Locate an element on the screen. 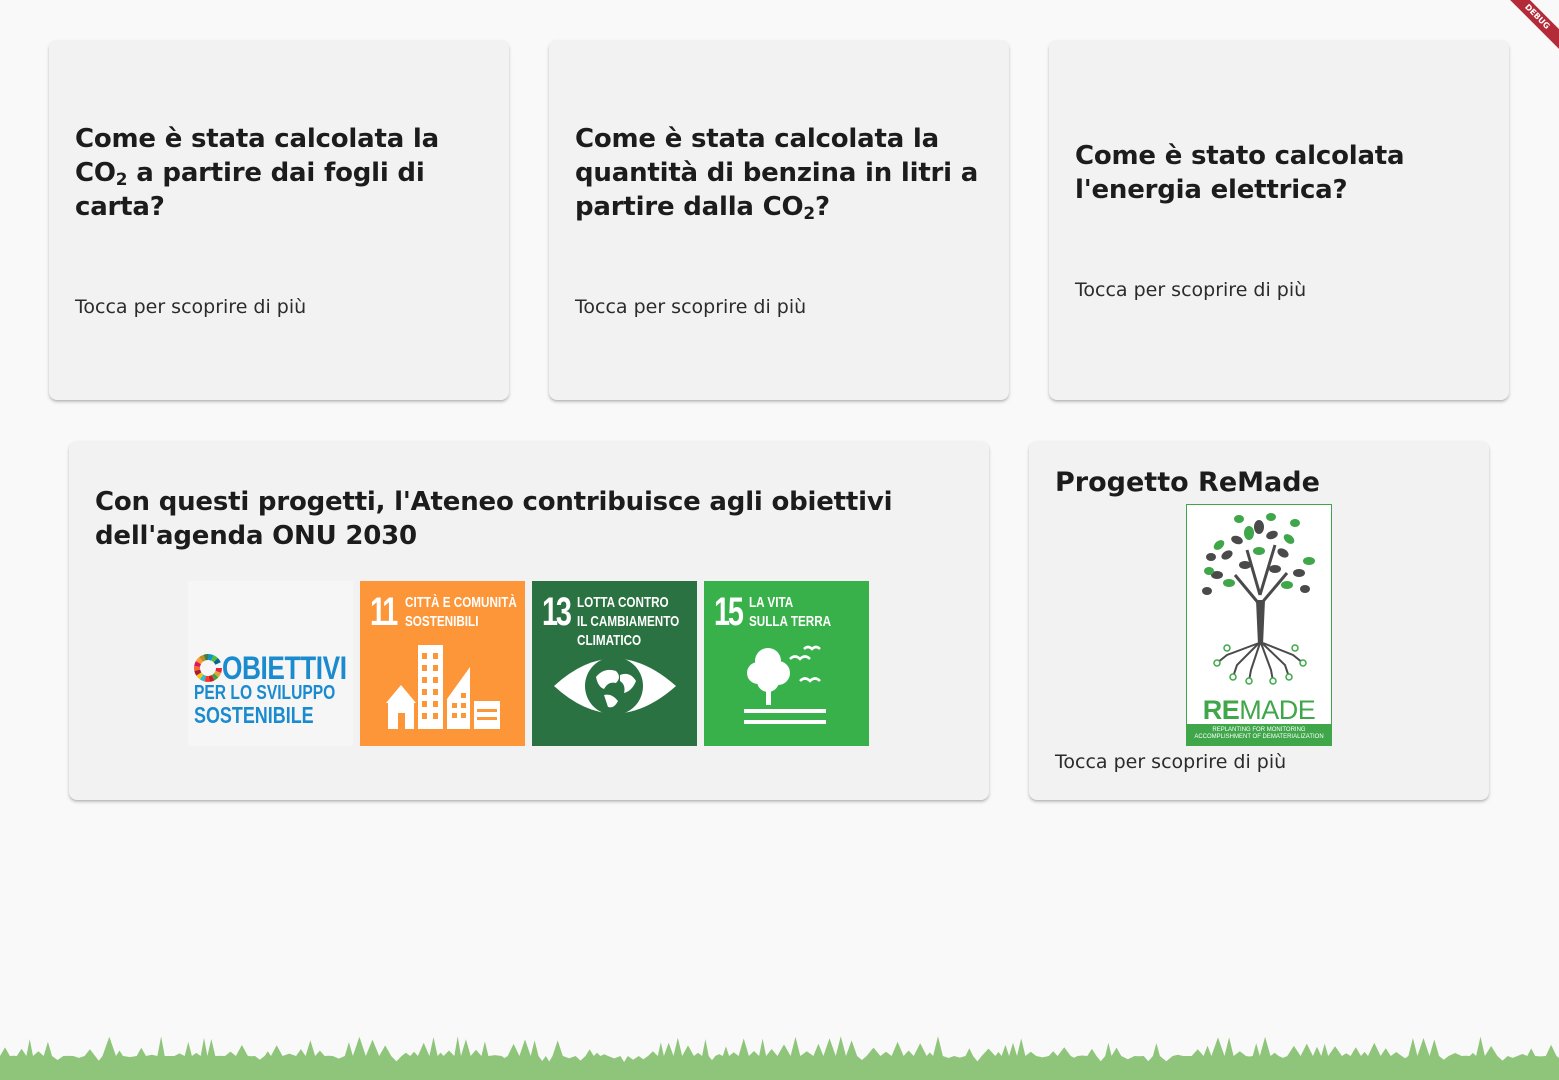 This screenshot has height=1080, width=1559. remade-title: Progetto ReMade is located at coordinates (1187, 482).